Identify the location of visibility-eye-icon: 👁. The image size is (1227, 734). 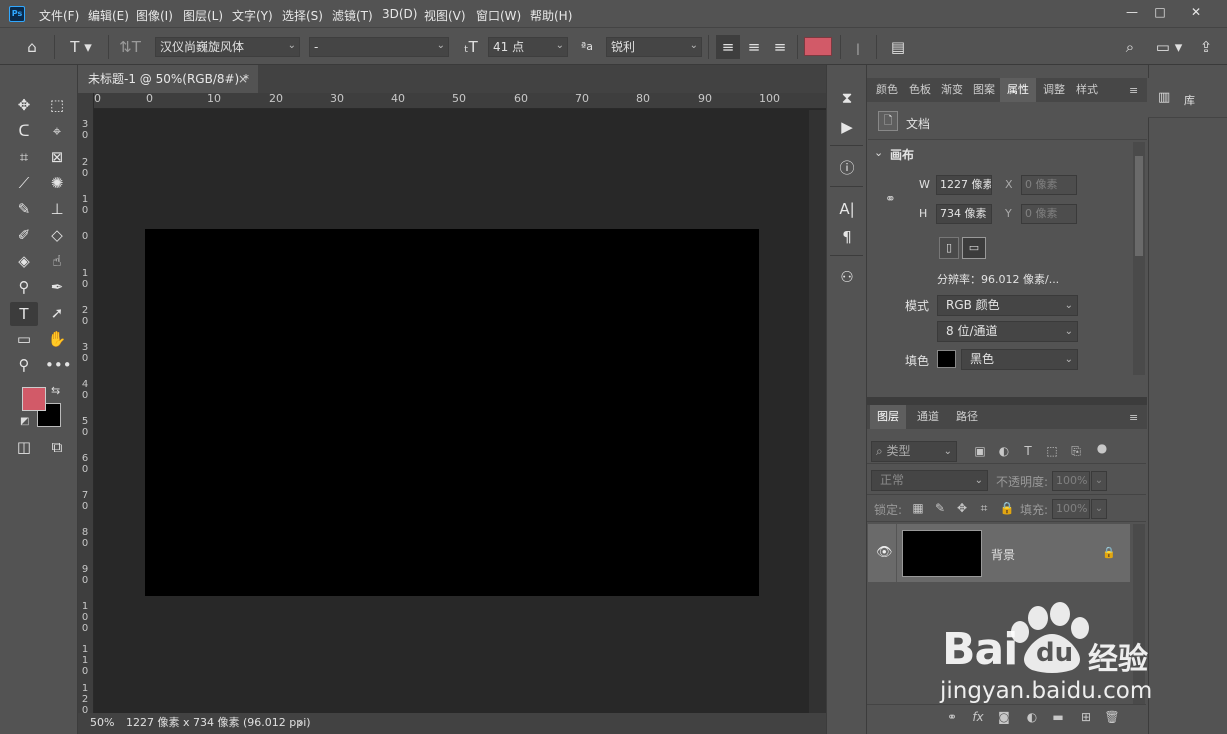
(884, 552).